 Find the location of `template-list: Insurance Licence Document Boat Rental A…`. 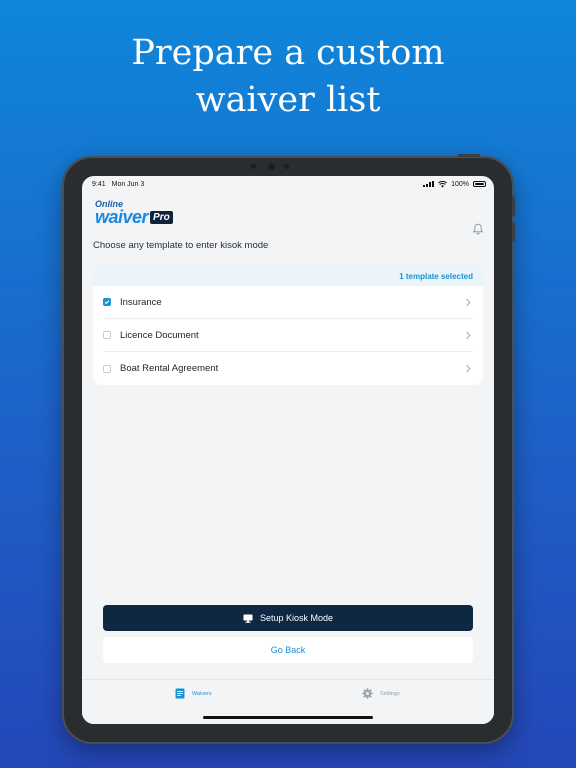

template-list: Insurance Licence Document Boat Rental A… is located at coordinates (288, 335).